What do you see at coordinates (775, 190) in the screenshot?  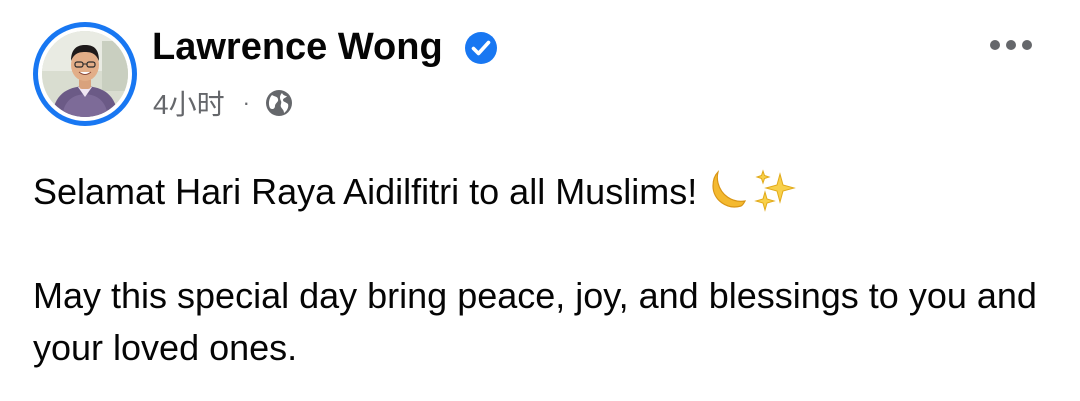 I see `sparkles-icon` at bounding box center [775, 190].